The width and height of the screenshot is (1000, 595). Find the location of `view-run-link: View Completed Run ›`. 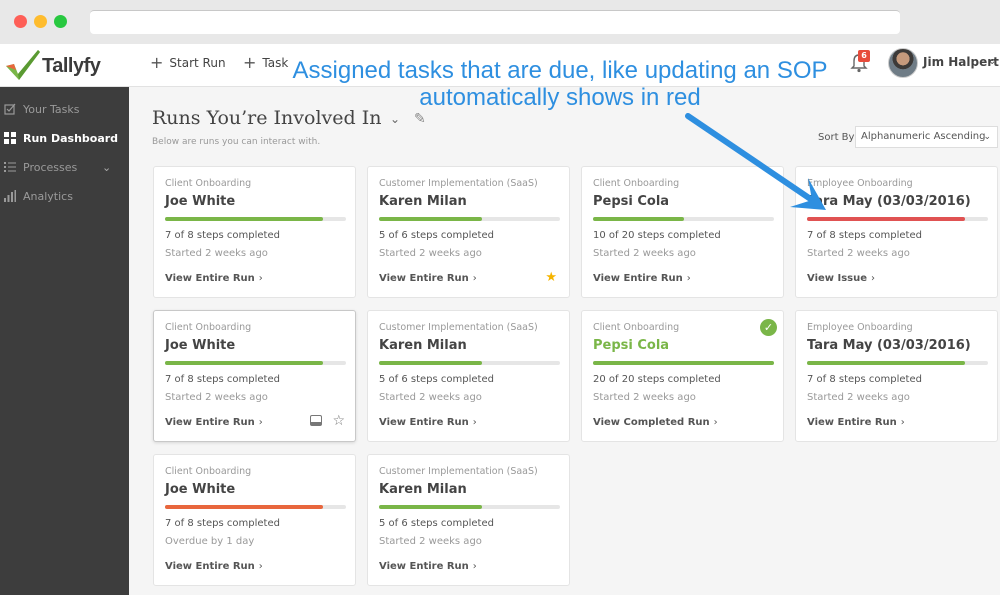

view-run-link: View Completed Run › is located at coordinates (655, 422).